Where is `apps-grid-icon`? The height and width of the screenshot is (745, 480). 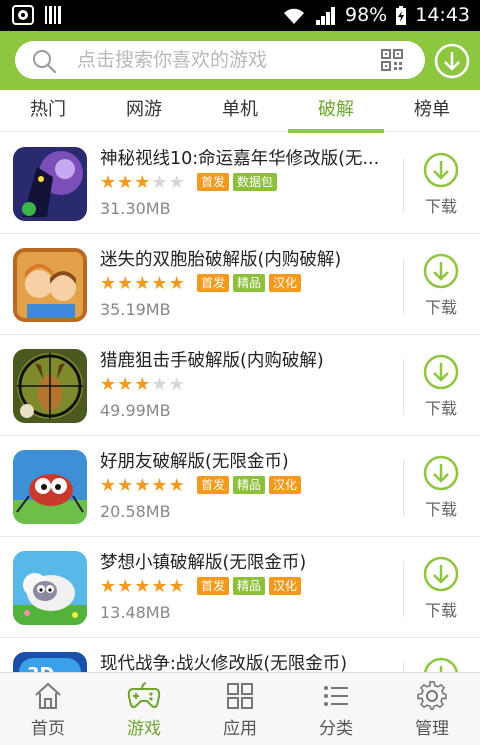
apps-grid-icon is located at coordinates (240, 696).